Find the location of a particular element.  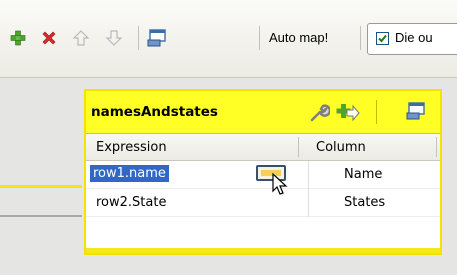

column-cell: States is located at coordinates (364, 202).